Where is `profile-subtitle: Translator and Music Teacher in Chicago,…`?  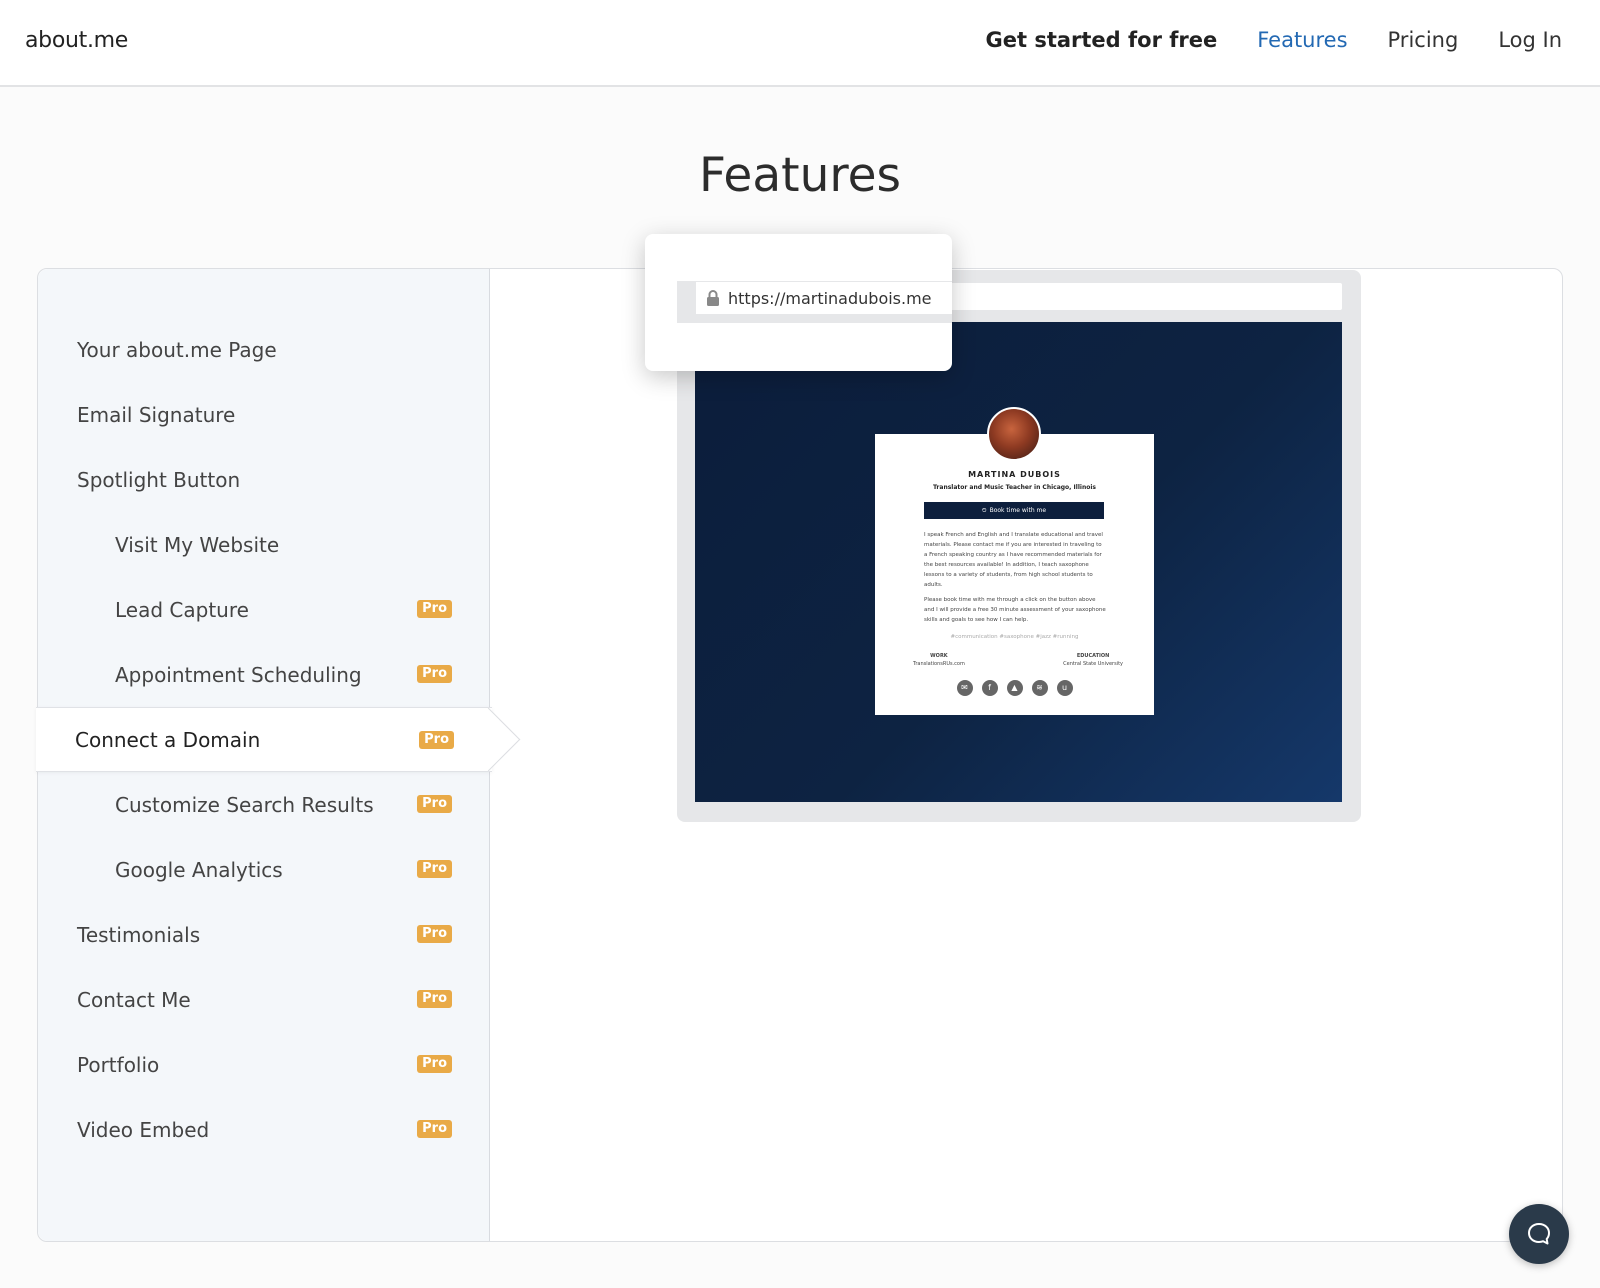 profile-subtitle: Translator and Music Teacher in Chicago,… is located at coordinates (1014, 487).